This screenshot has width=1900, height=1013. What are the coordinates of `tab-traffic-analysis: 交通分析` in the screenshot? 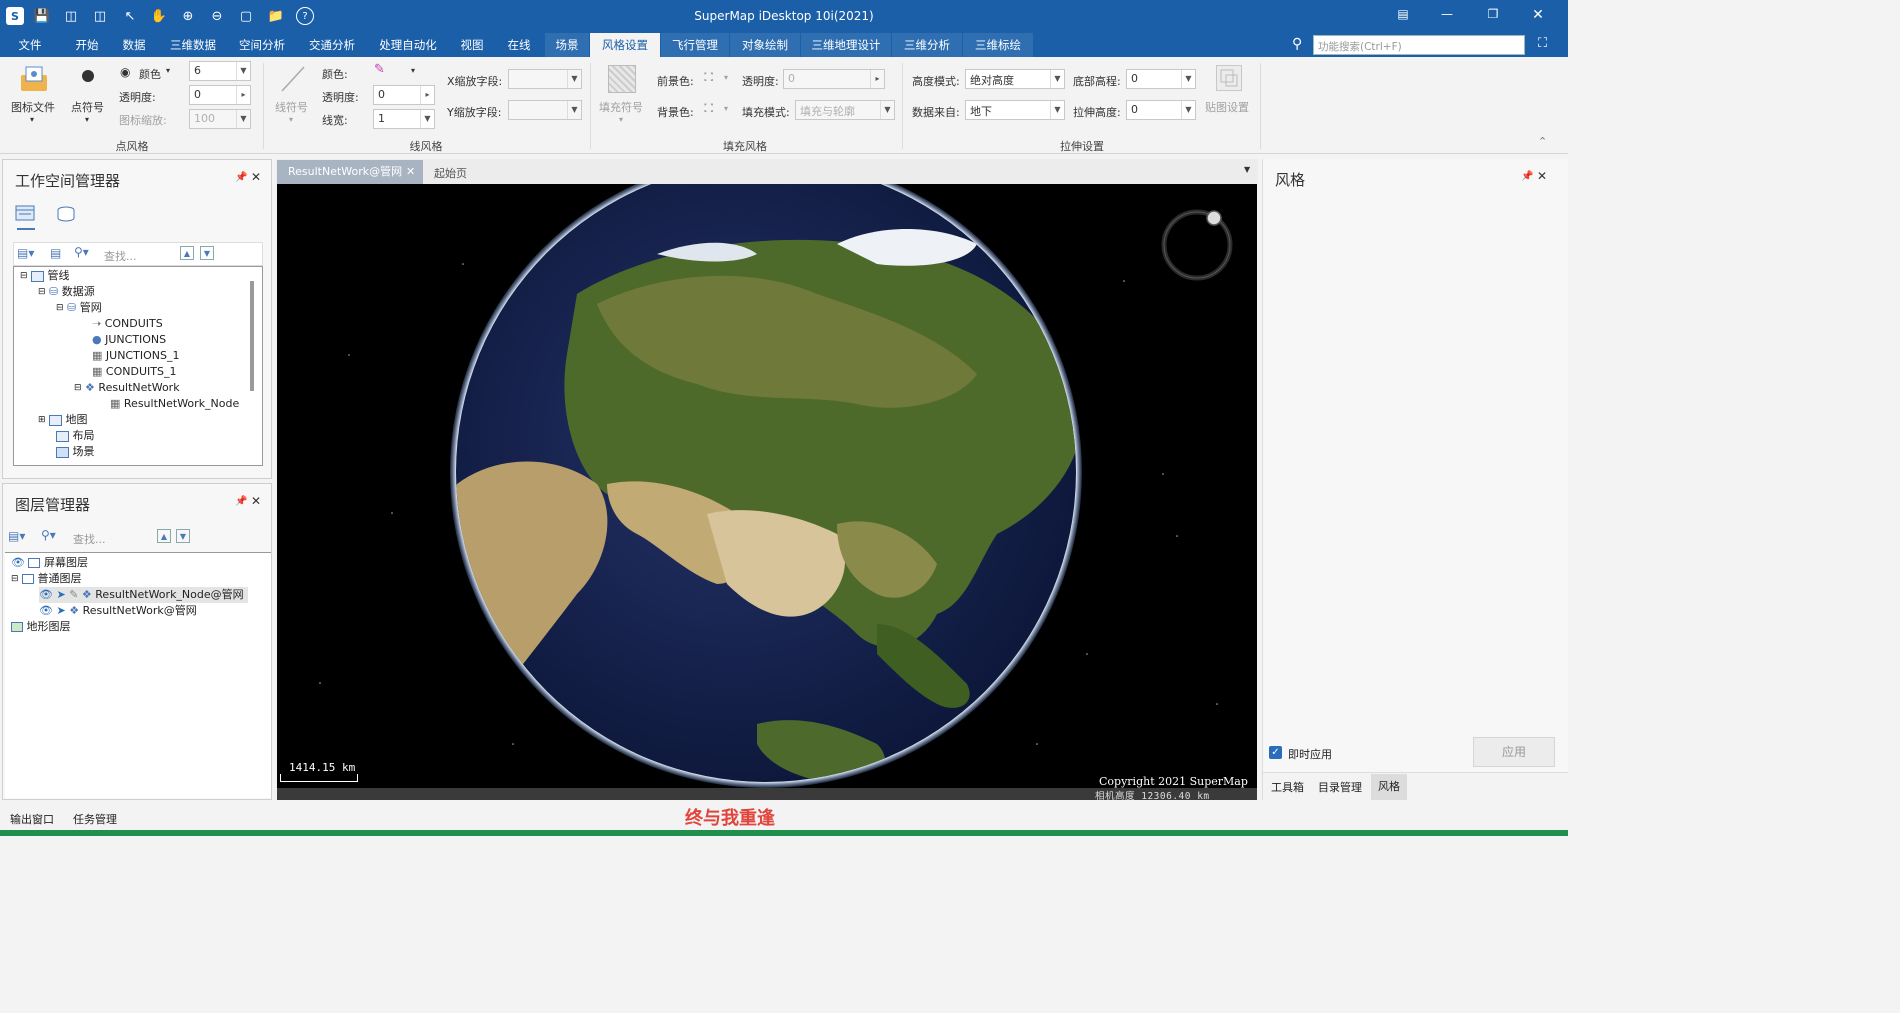 It's located at (332, 45).